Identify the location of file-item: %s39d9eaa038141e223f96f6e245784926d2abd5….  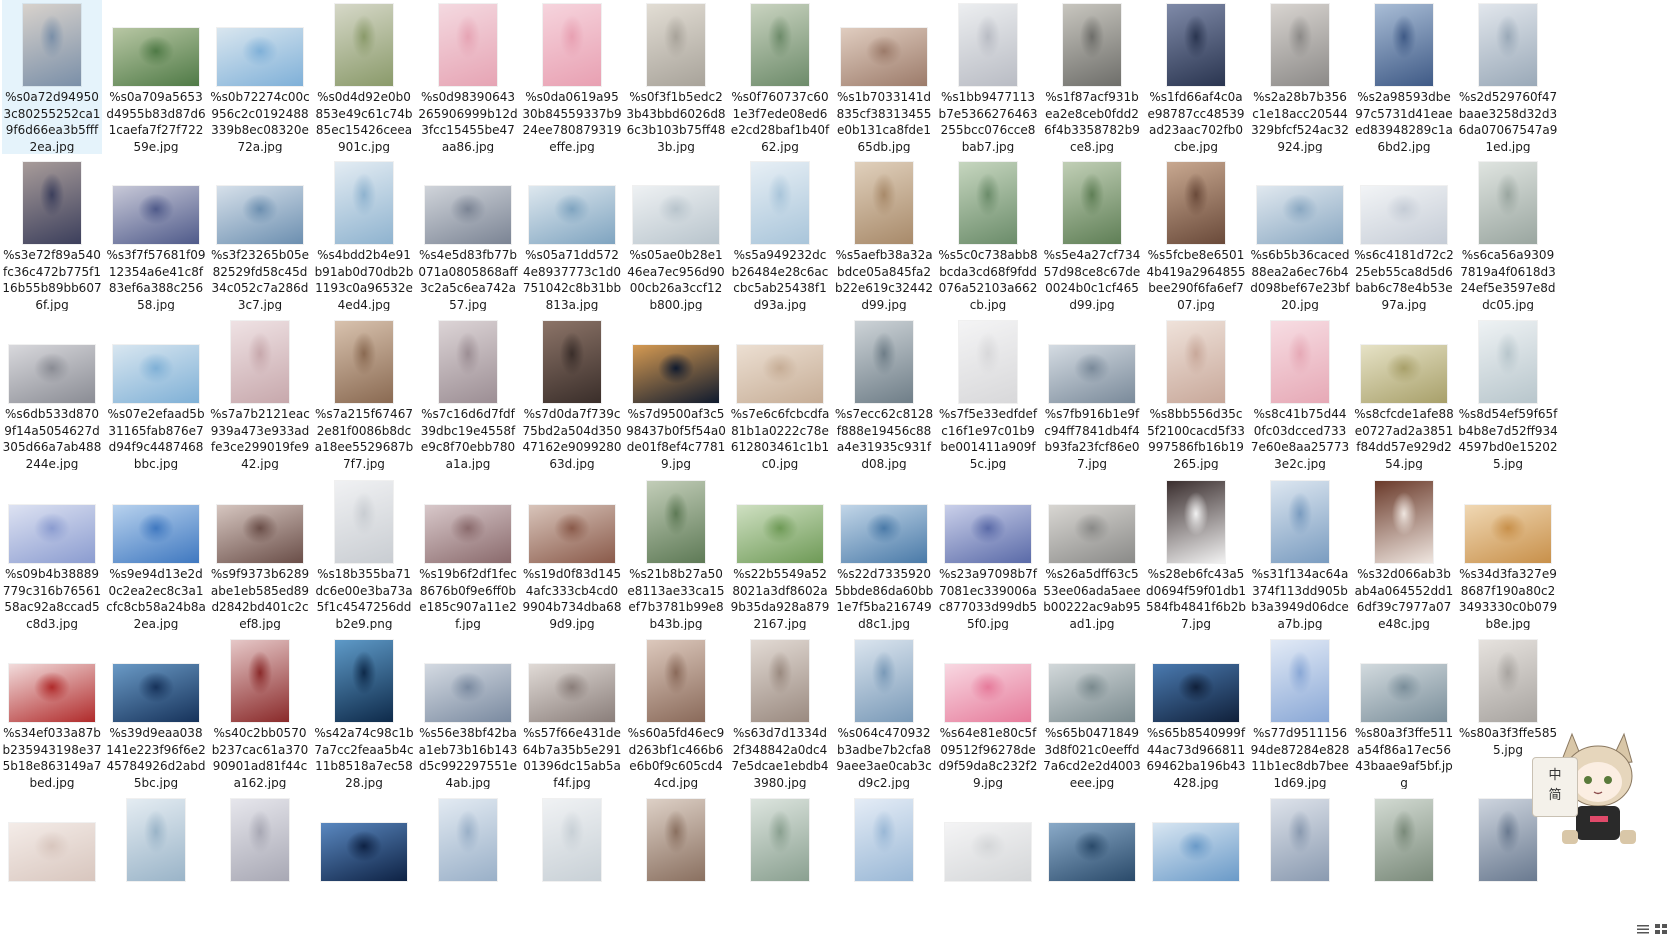
(156, 713).